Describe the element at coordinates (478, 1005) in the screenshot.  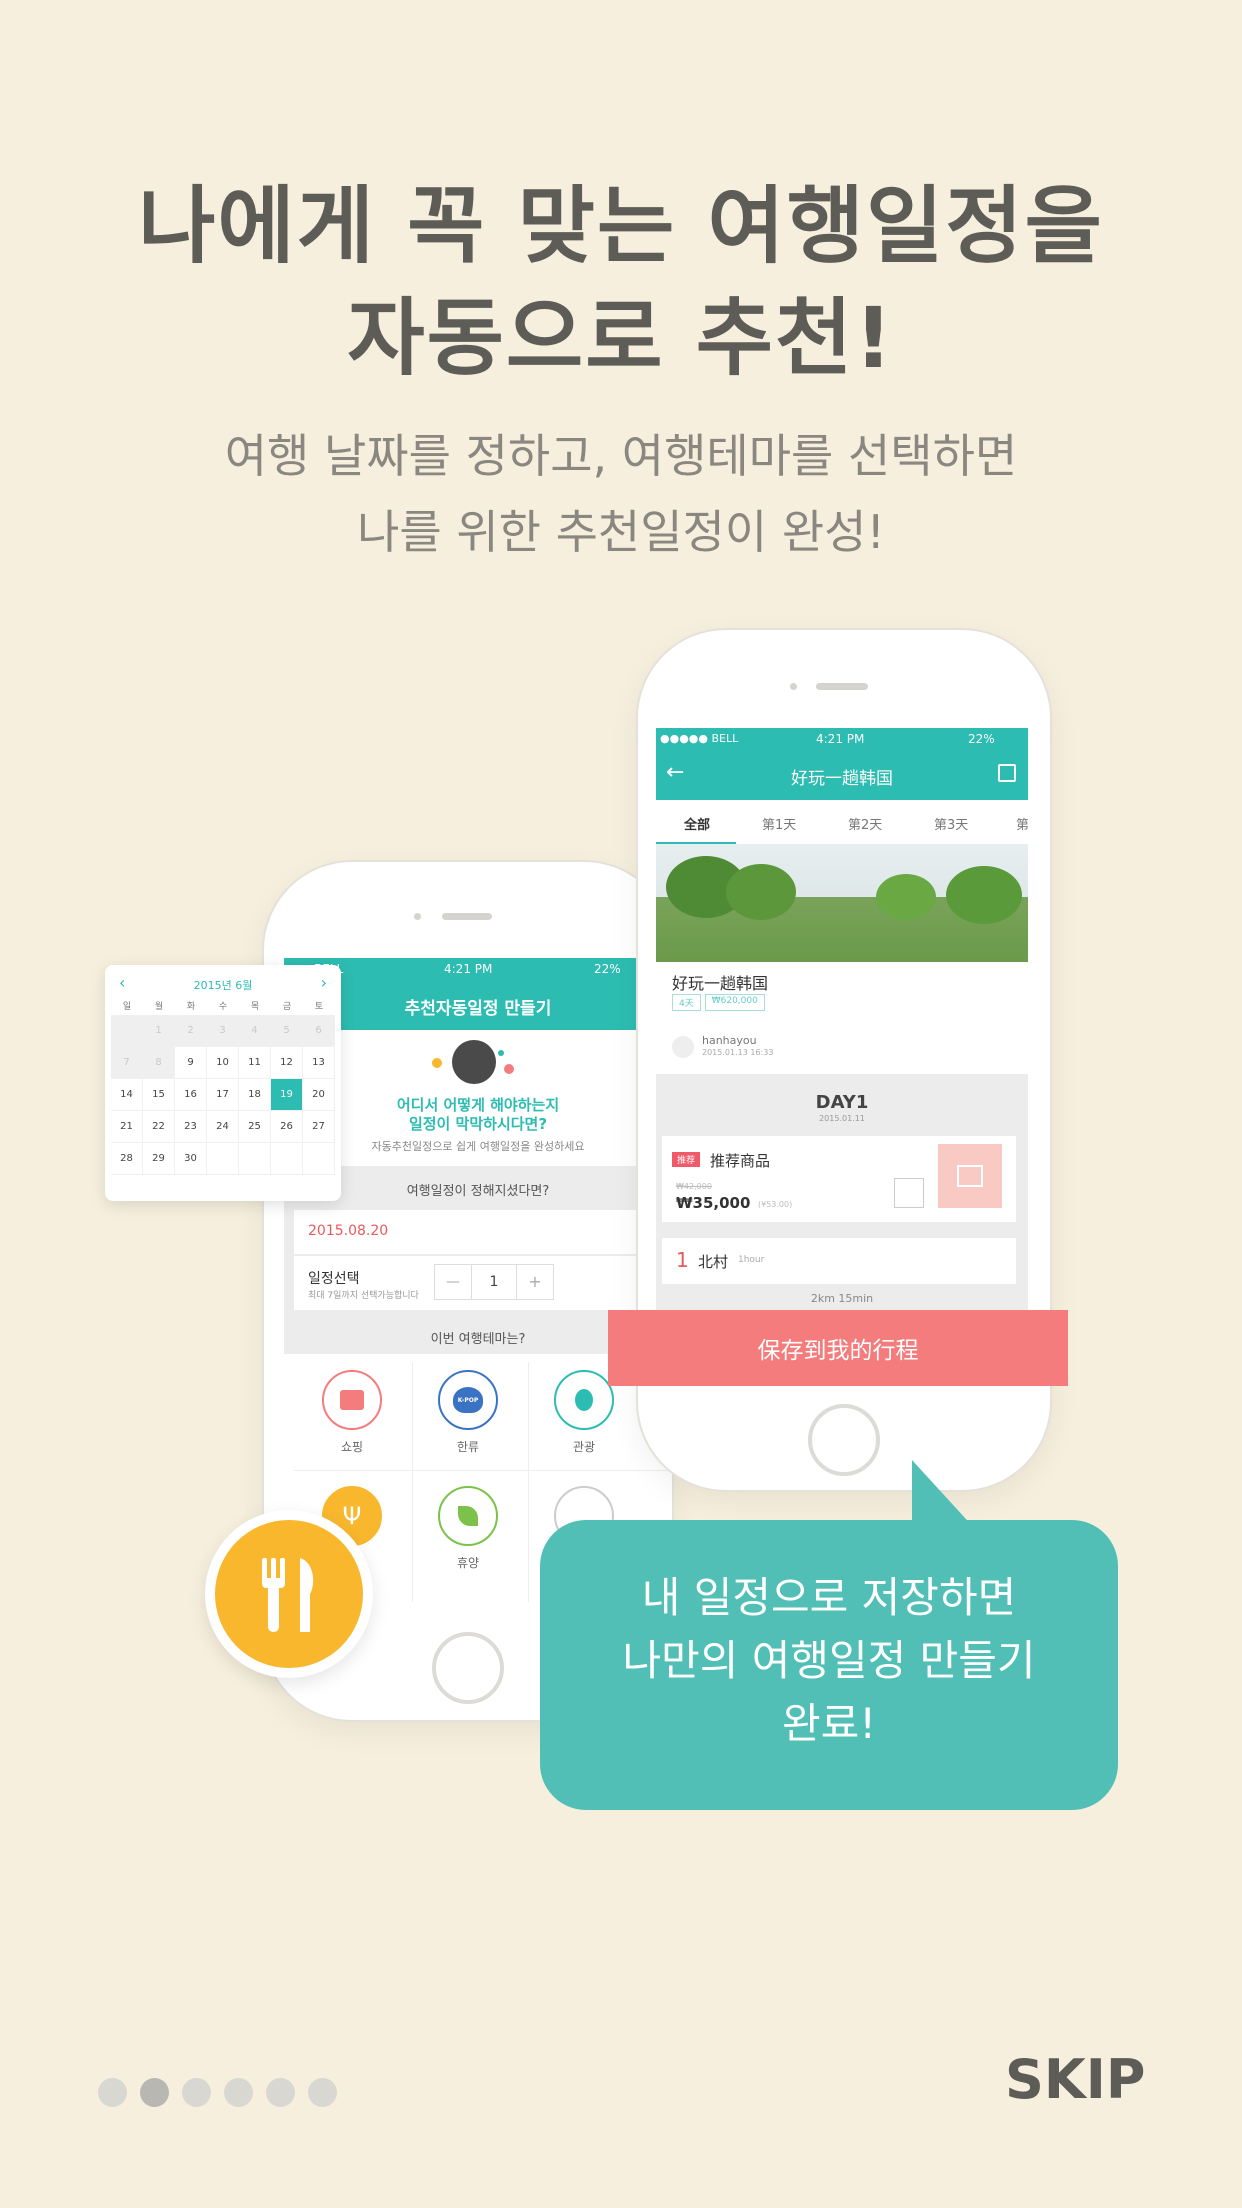
I see `nav-bar: 추천자동일정 만들기 다음` at that location.